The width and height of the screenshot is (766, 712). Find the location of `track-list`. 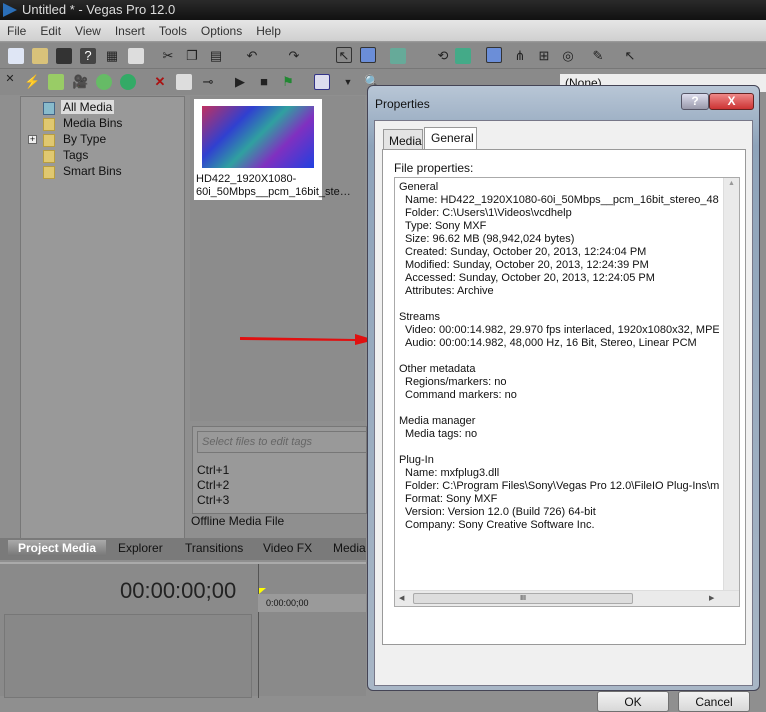

track-list is located at coordinates (128, 656).